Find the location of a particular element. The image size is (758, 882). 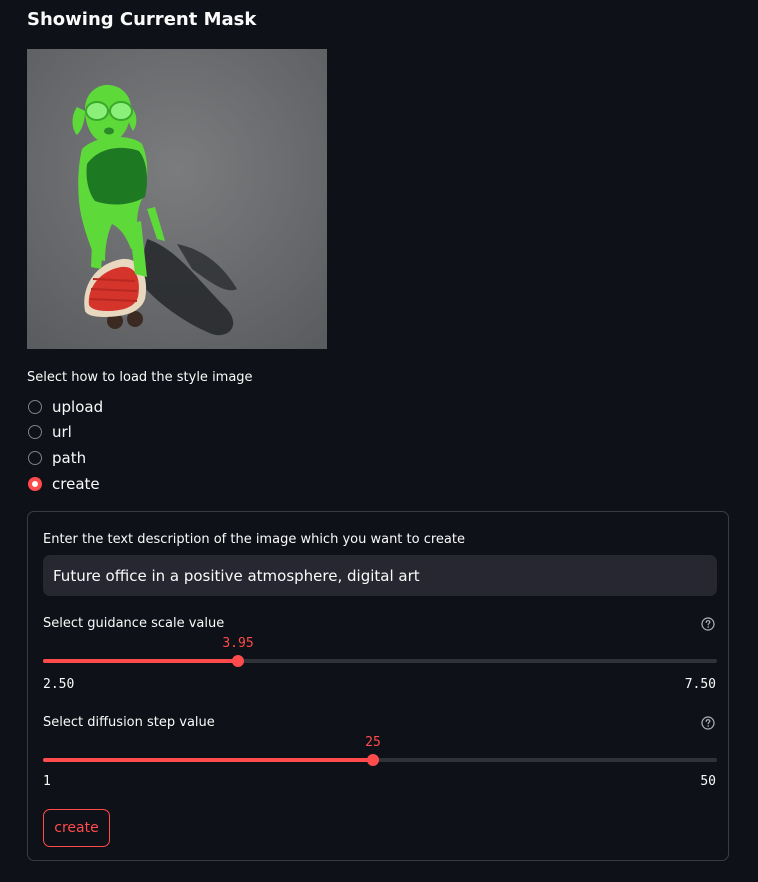

guidance-max: 7.50 is located at coordinates (700, 684).